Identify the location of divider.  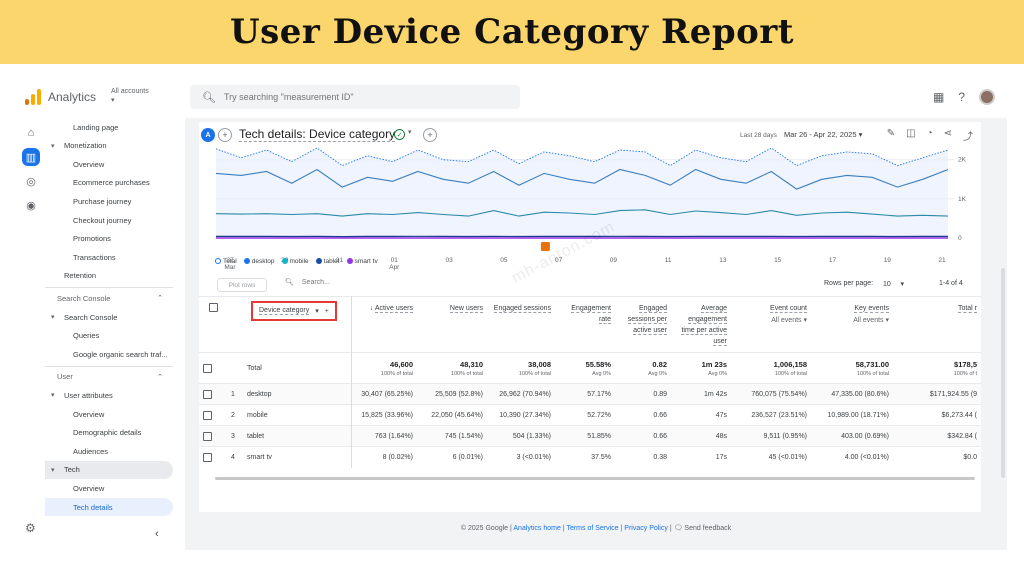
(109, 366).